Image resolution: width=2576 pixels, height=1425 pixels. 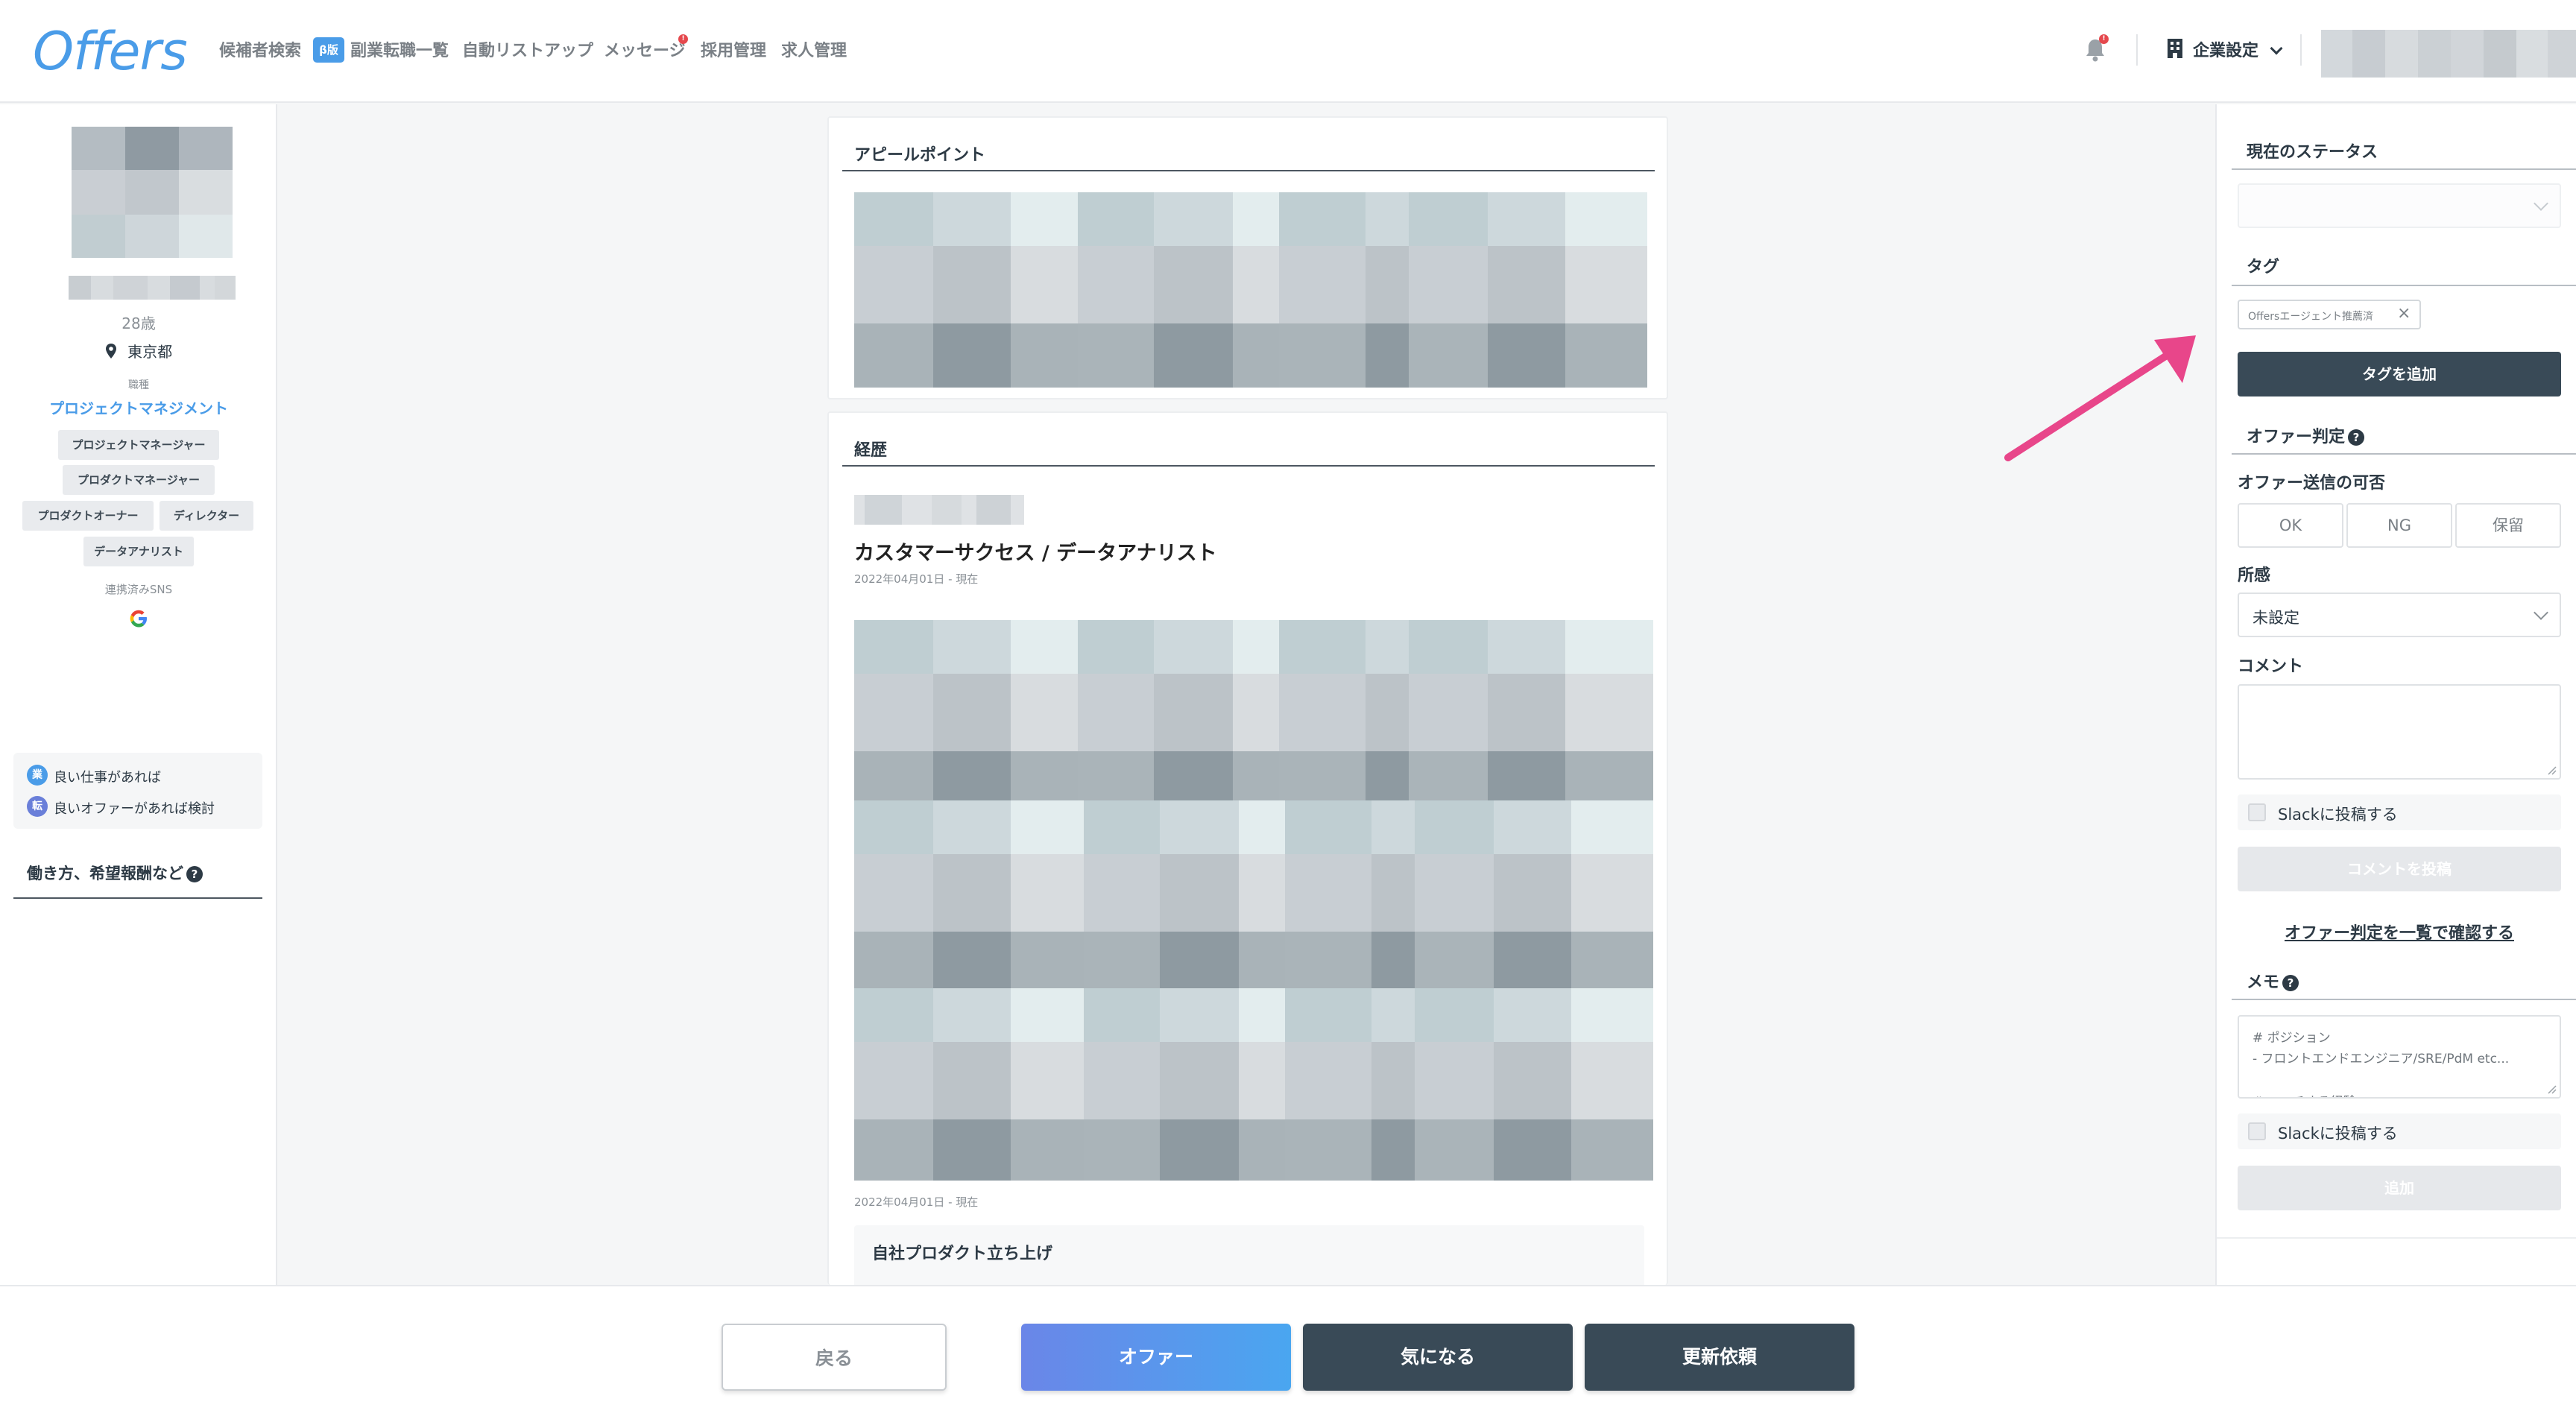 I want to click on account-avatar-blurred, so click(x=2448, y=54).